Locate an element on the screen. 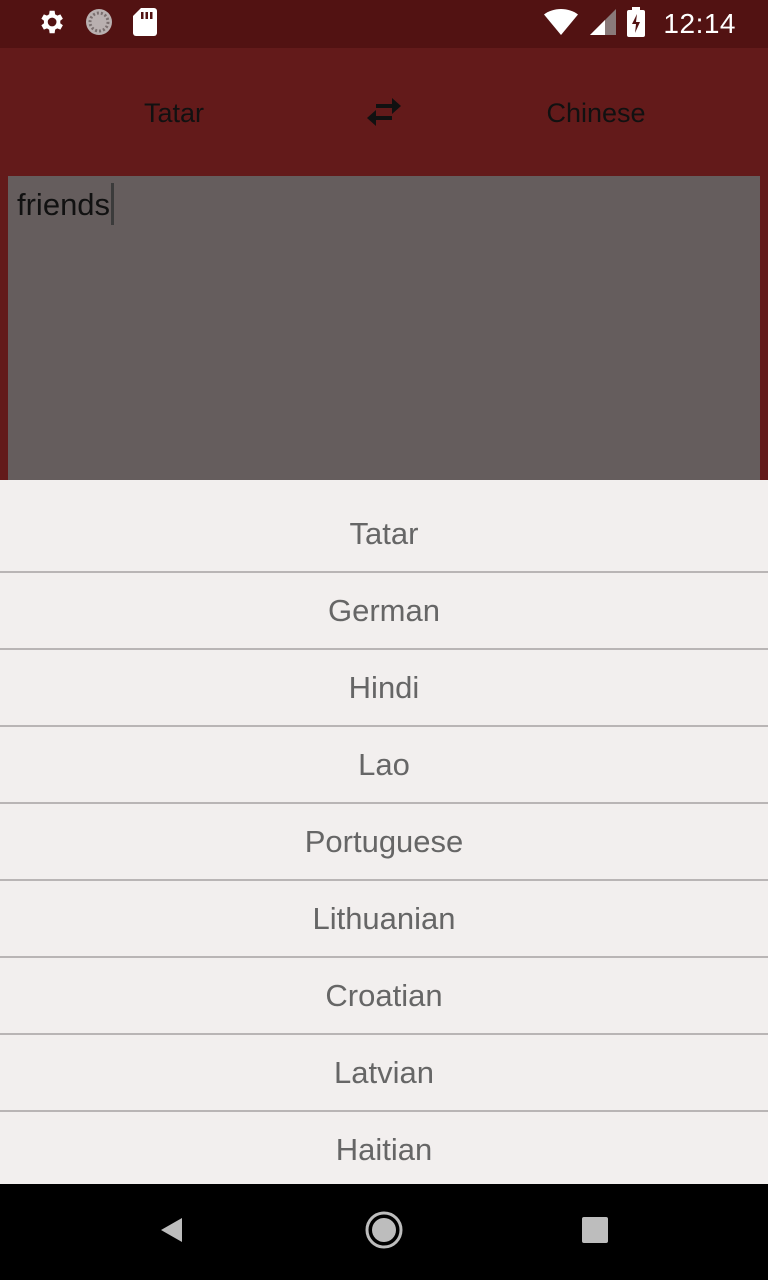 The height and width of the screenshot is (1280, 768). status-bar: 12:14 is located at coordinates (384, 24).